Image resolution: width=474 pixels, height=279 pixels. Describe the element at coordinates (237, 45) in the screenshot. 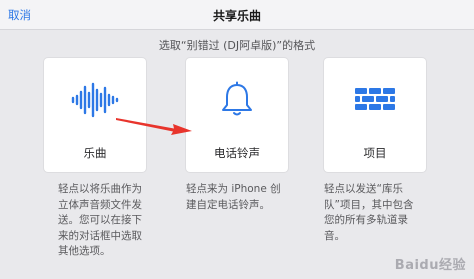

I see `format-prompt: 选取“别错过 (DJ阿卓版)”的格式` at that location.